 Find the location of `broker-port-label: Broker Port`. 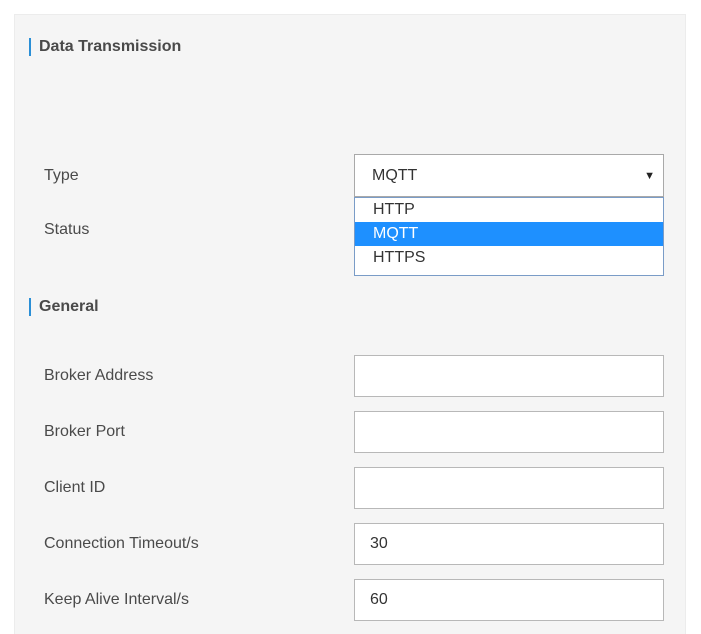

broker-port-label: Broker Port is located at coordinates (84, 431).